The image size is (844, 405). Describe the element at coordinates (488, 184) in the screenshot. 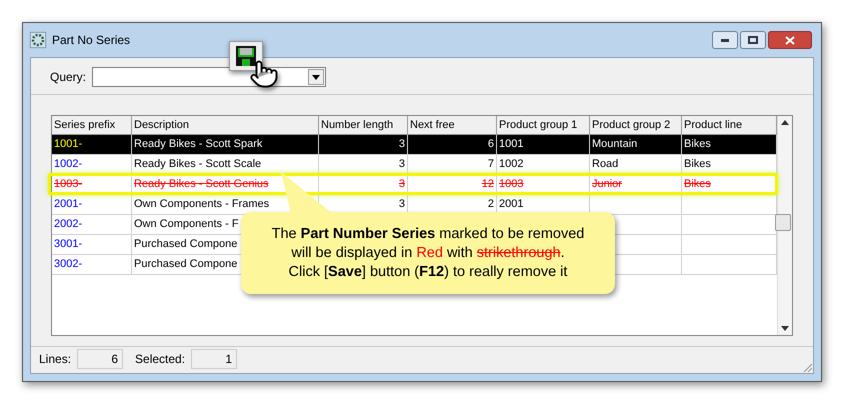

I see `table-cell: 12` at that location.